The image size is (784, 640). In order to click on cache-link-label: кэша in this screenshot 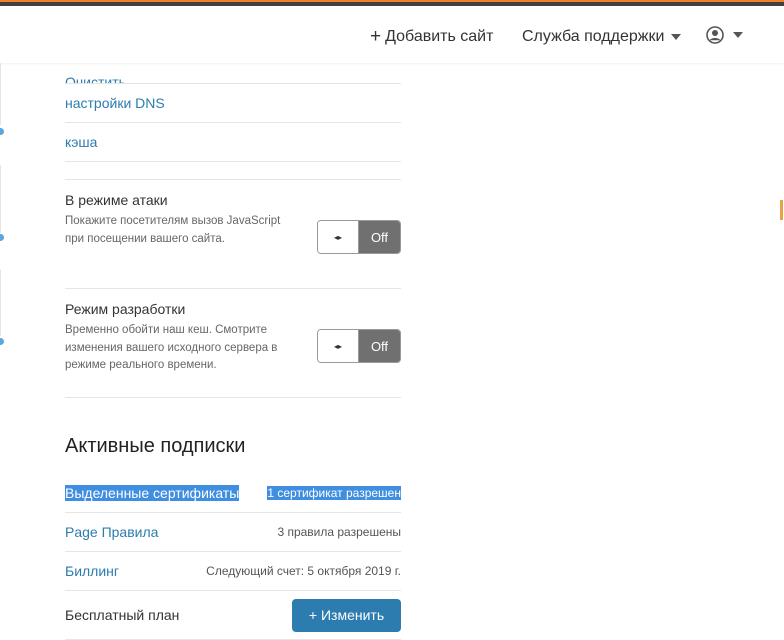, I will do `click(81, 142)`.